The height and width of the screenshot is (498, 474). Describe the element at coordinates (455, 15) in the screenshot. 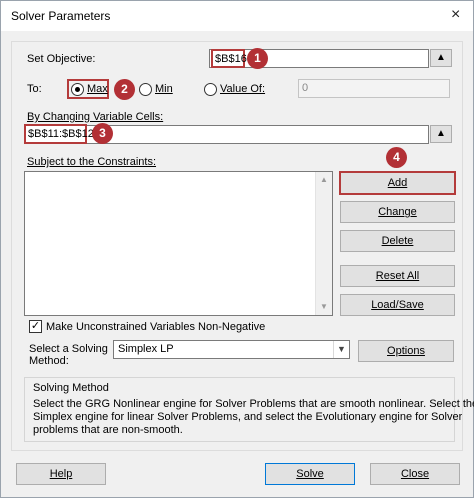

I see `close-icon: ×` at that location.